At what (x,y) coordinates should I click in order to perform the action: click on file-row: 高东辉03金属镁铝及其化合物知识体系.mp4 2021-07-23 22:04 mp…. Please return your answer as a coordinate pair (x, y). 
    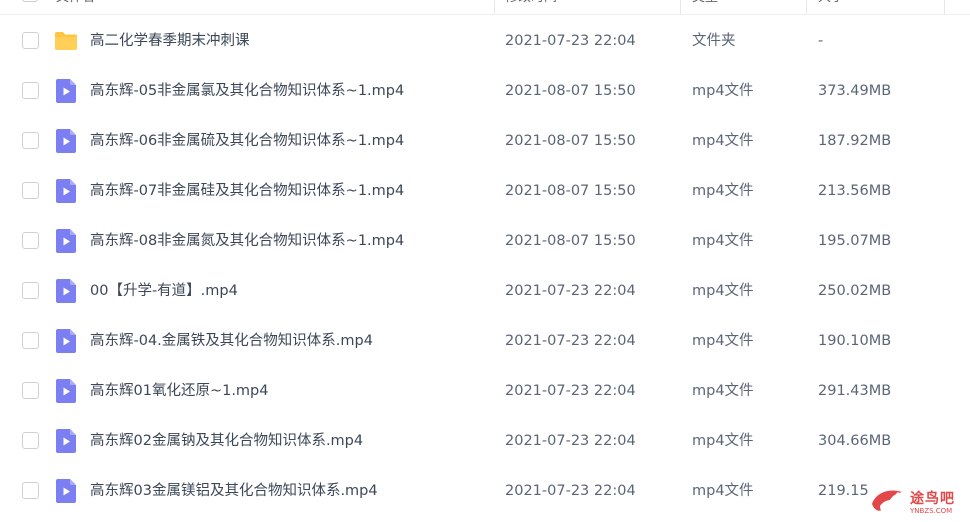
    Looking at the image, I should click on (485, 491).